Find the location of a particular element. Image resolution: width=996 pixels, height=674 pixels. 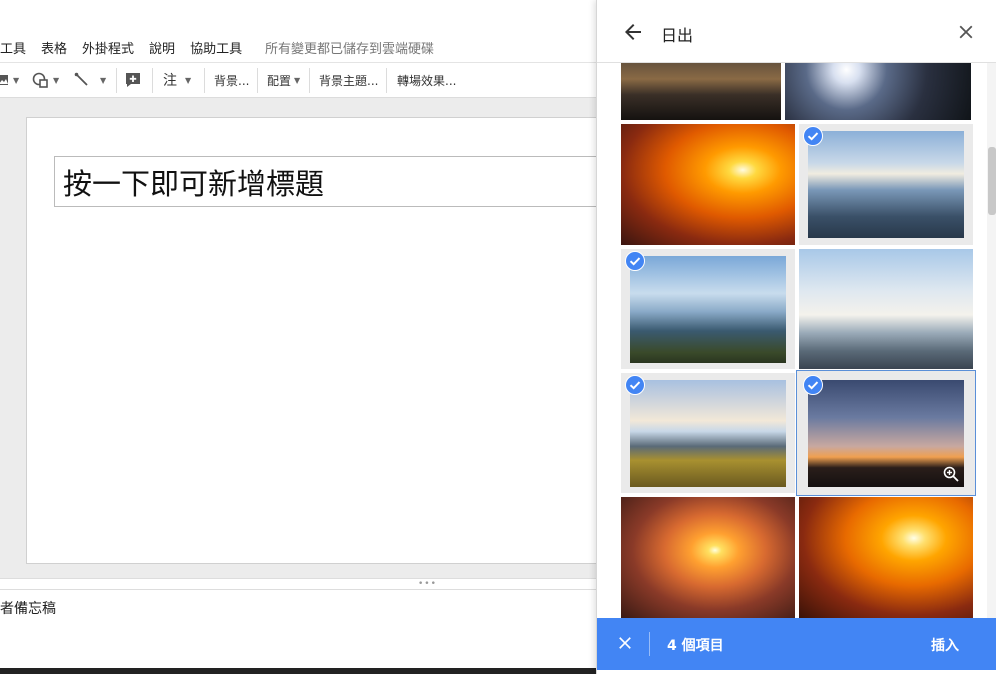

photo-dusk-horizon is located at coordinates (886, 433).